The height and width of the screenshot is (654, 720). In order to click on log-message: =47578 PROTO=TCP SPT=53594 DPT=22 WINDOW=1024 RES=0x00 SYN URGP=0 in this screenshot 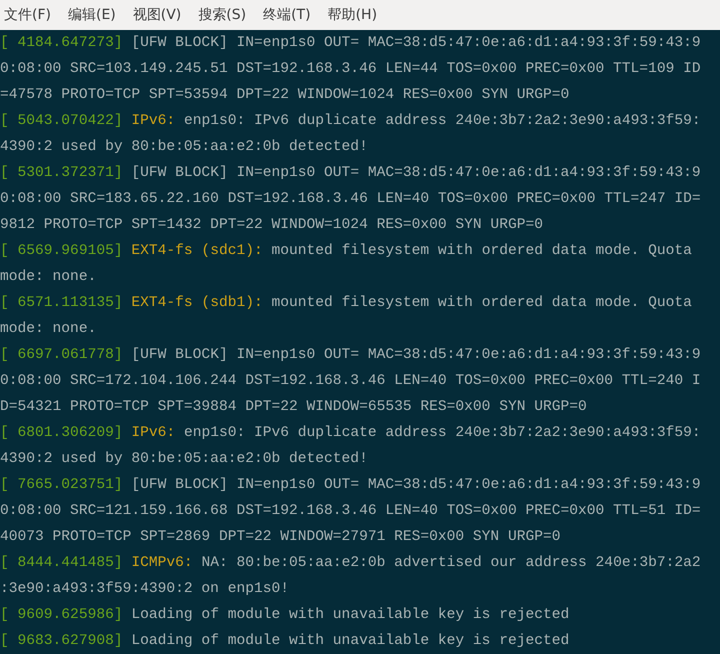, I will do `click(285, 95)`.